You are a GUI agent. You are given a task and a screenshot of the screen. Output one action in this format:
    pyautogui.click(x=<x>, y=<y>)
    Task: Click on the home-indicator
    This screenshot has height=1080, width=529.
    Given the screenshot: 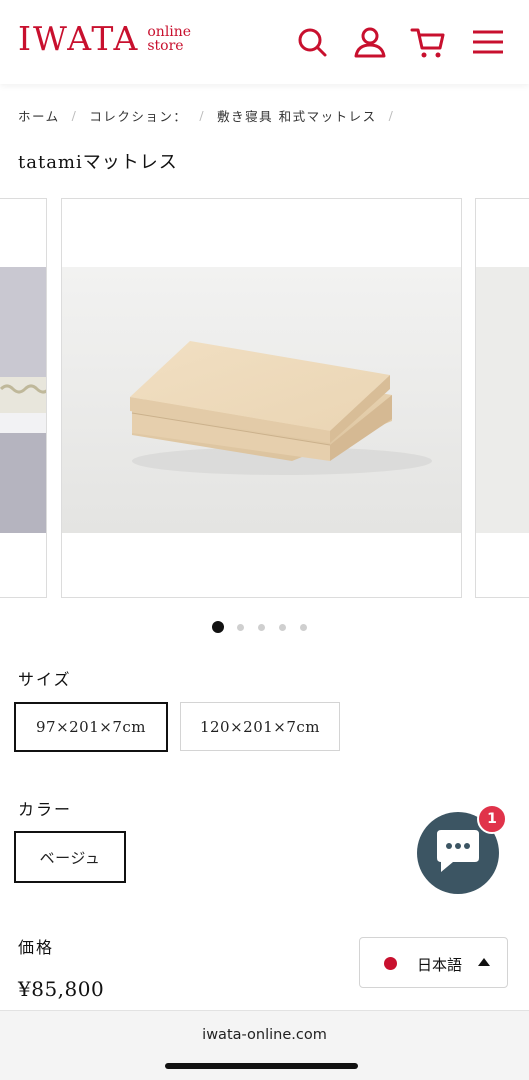 What is the action you would take?
    pyautogui.click(x=261, y=1066)
    